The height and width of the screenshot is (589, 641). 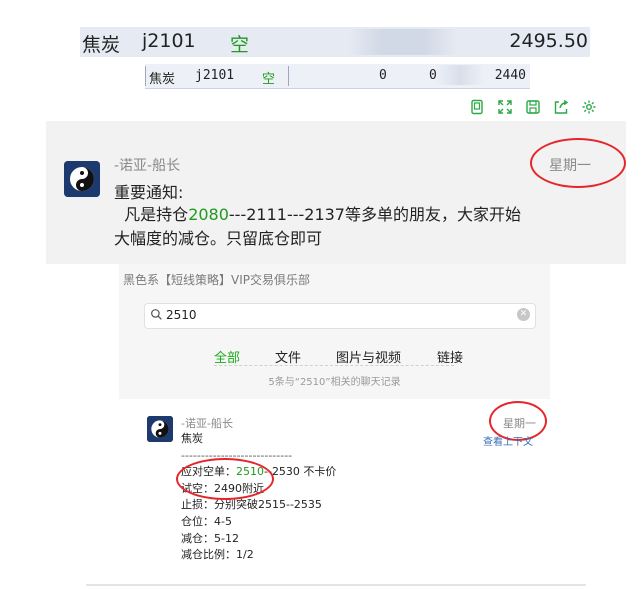 What do you see at coordinates (477, 107) in the screenshot?
I see `restore-icon` at bounding box center [477, 107].